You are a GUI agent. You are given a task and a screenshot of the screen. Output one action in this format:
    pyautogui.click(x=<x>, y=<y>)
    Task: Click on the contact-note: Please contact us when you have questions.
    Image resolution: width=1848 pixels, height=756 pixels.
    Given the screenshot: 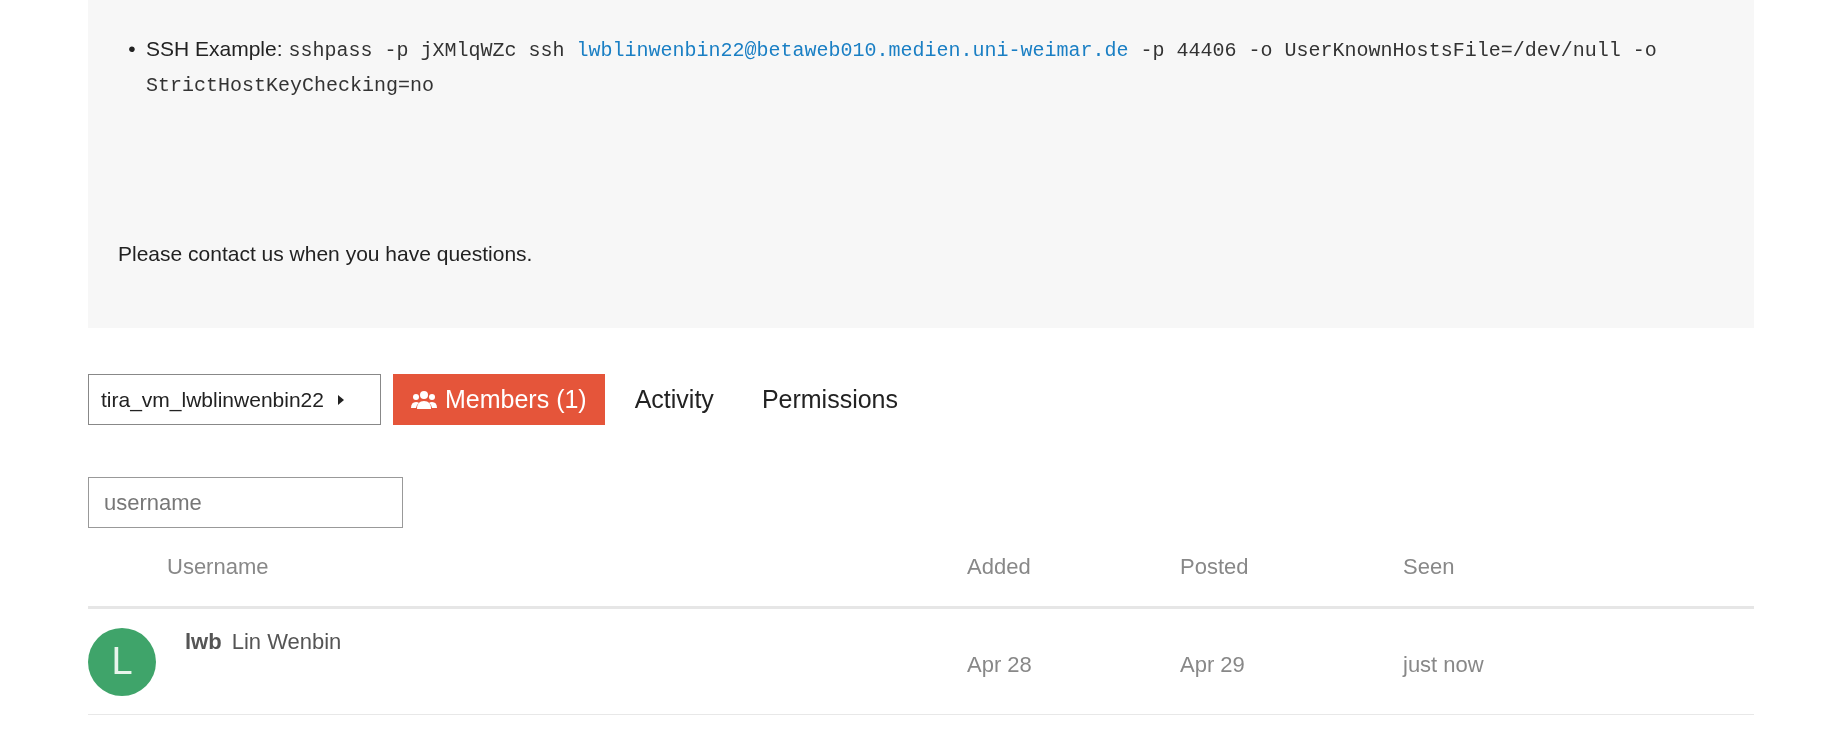 What is the action you would take?
    pyautogui.click(x=326, y=254)
    